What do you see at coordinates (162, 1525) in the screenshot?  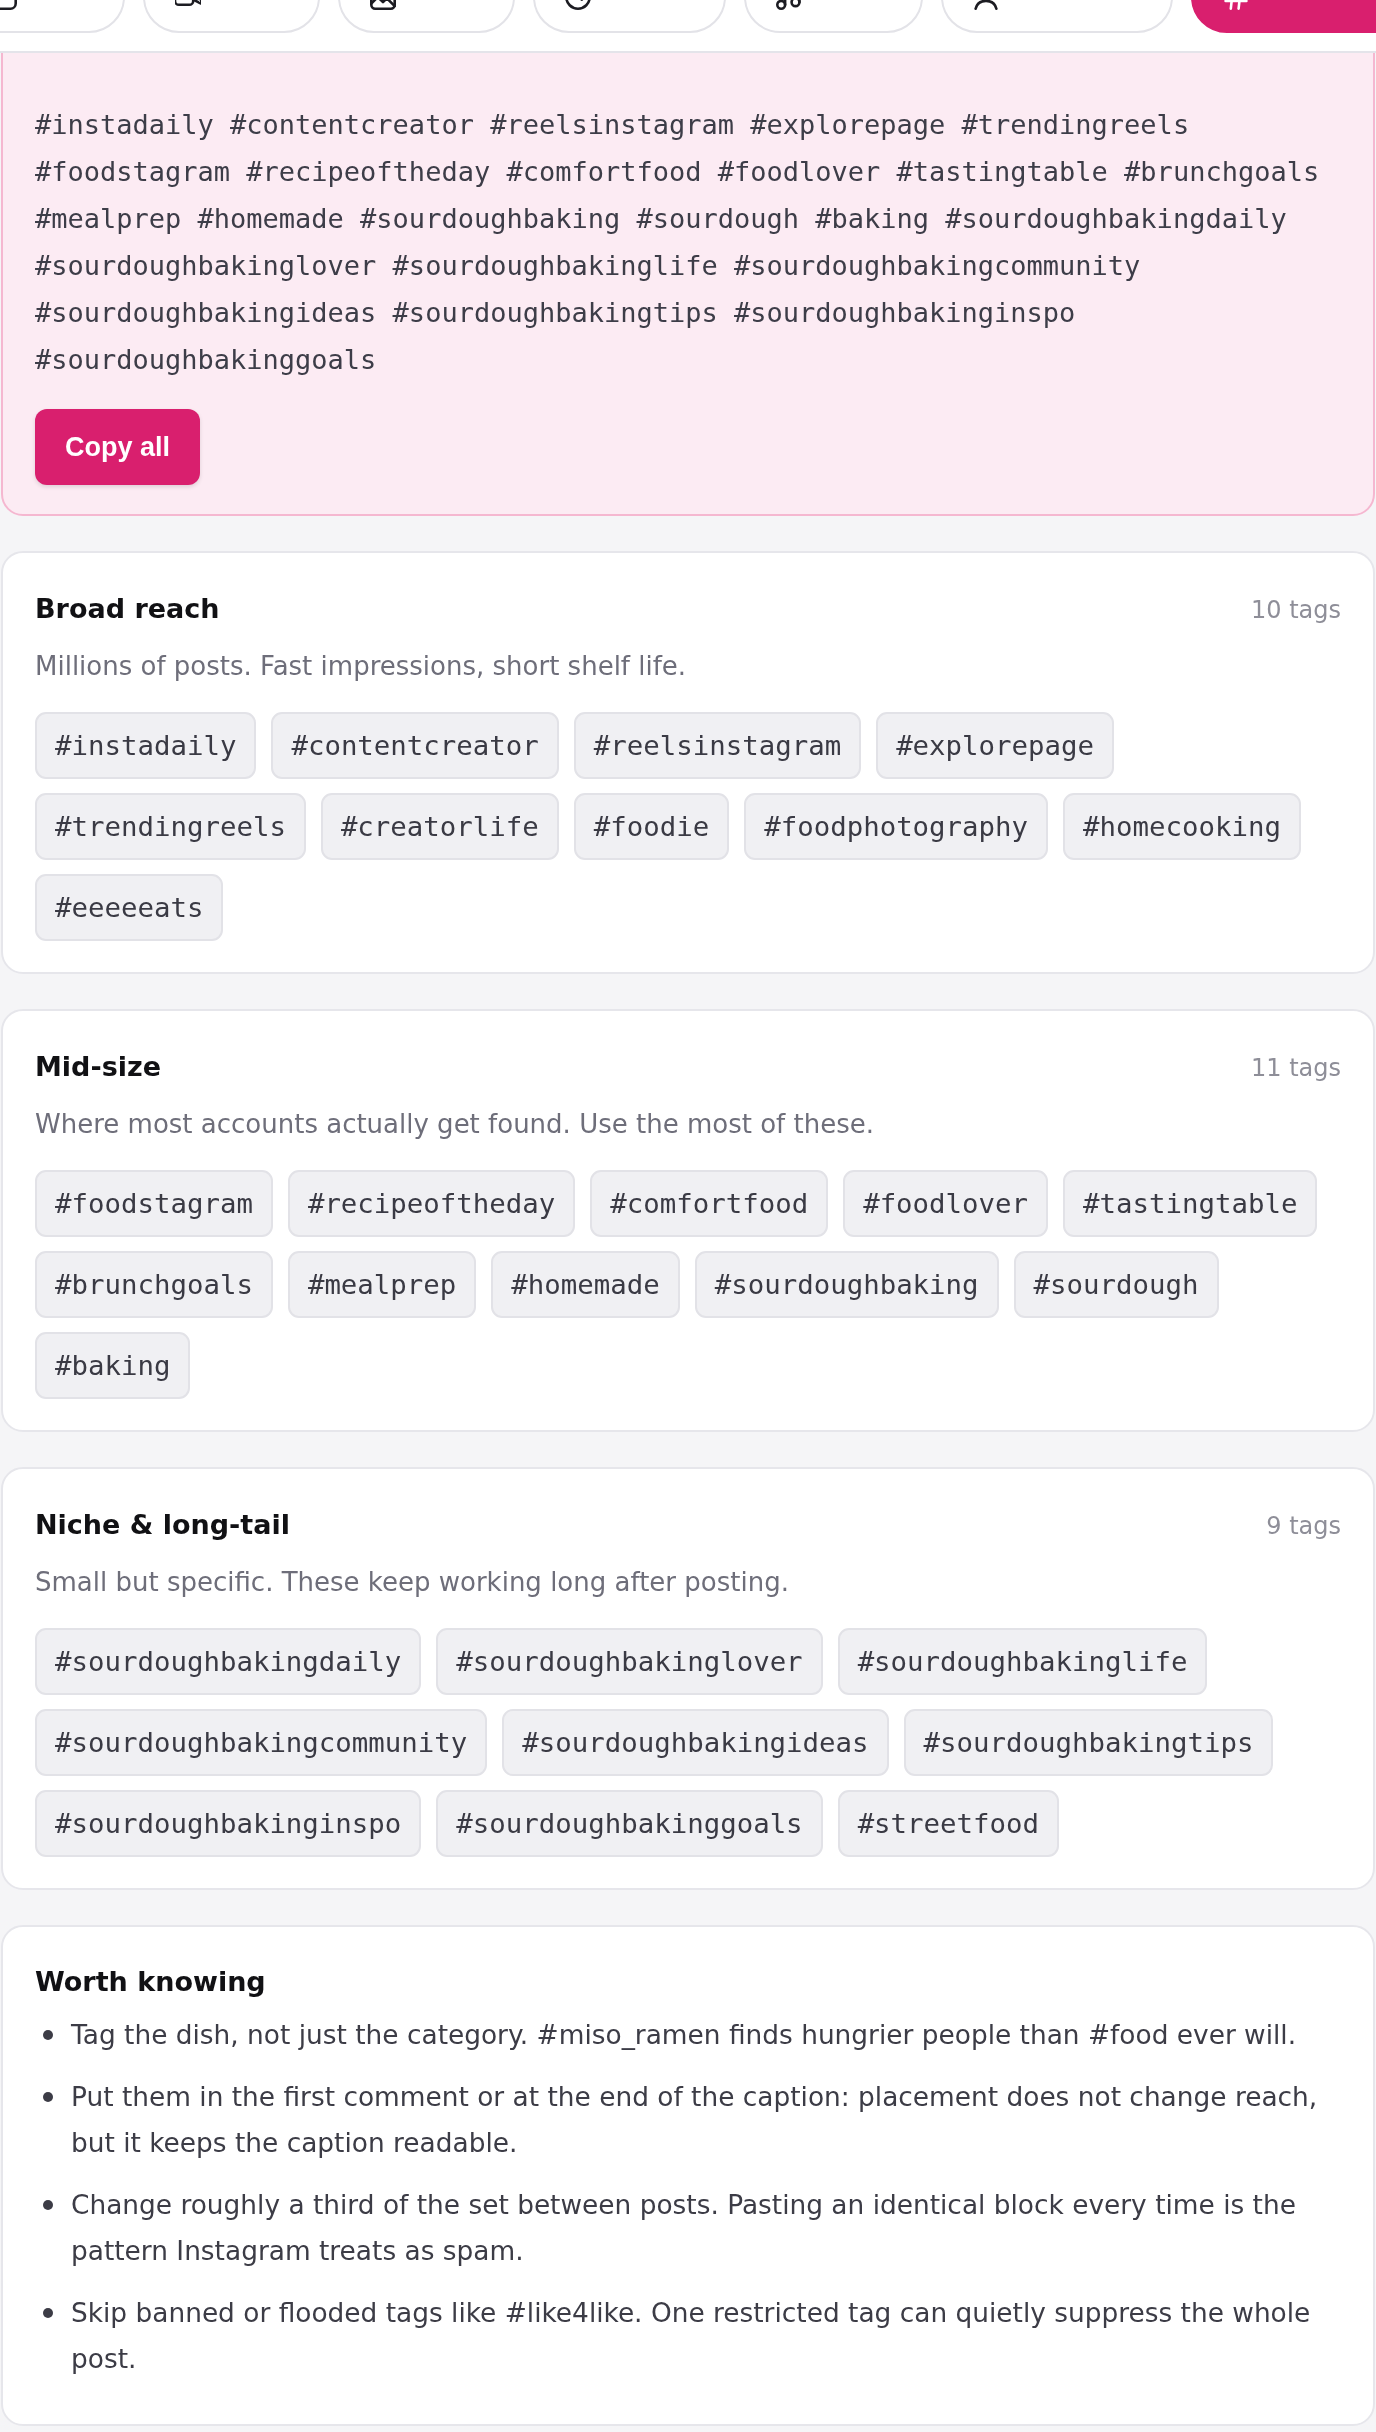 I see `group-title: Niche & long-tail` at bounding box center [162, 1525].